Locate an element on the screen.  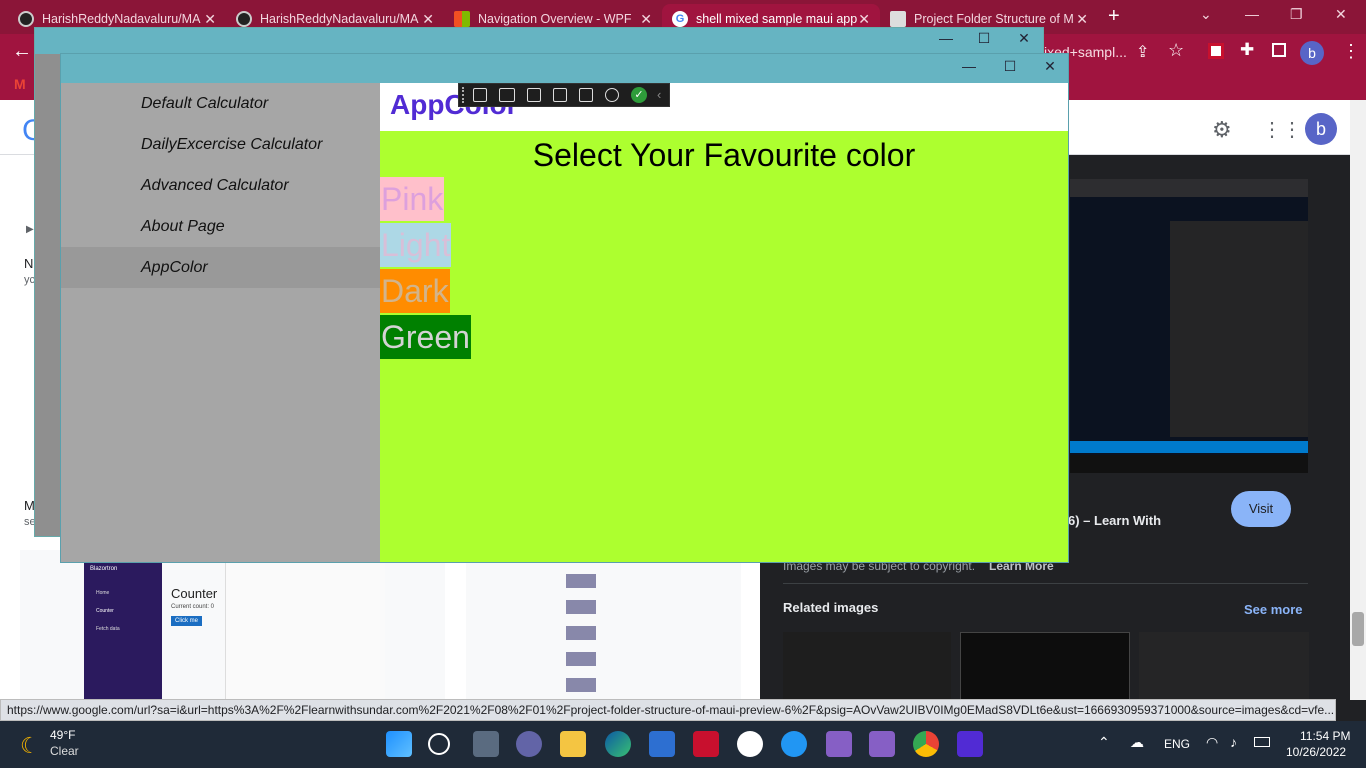
tray-chevron-icon: ⌃ is located at coordinates (1104, 742).